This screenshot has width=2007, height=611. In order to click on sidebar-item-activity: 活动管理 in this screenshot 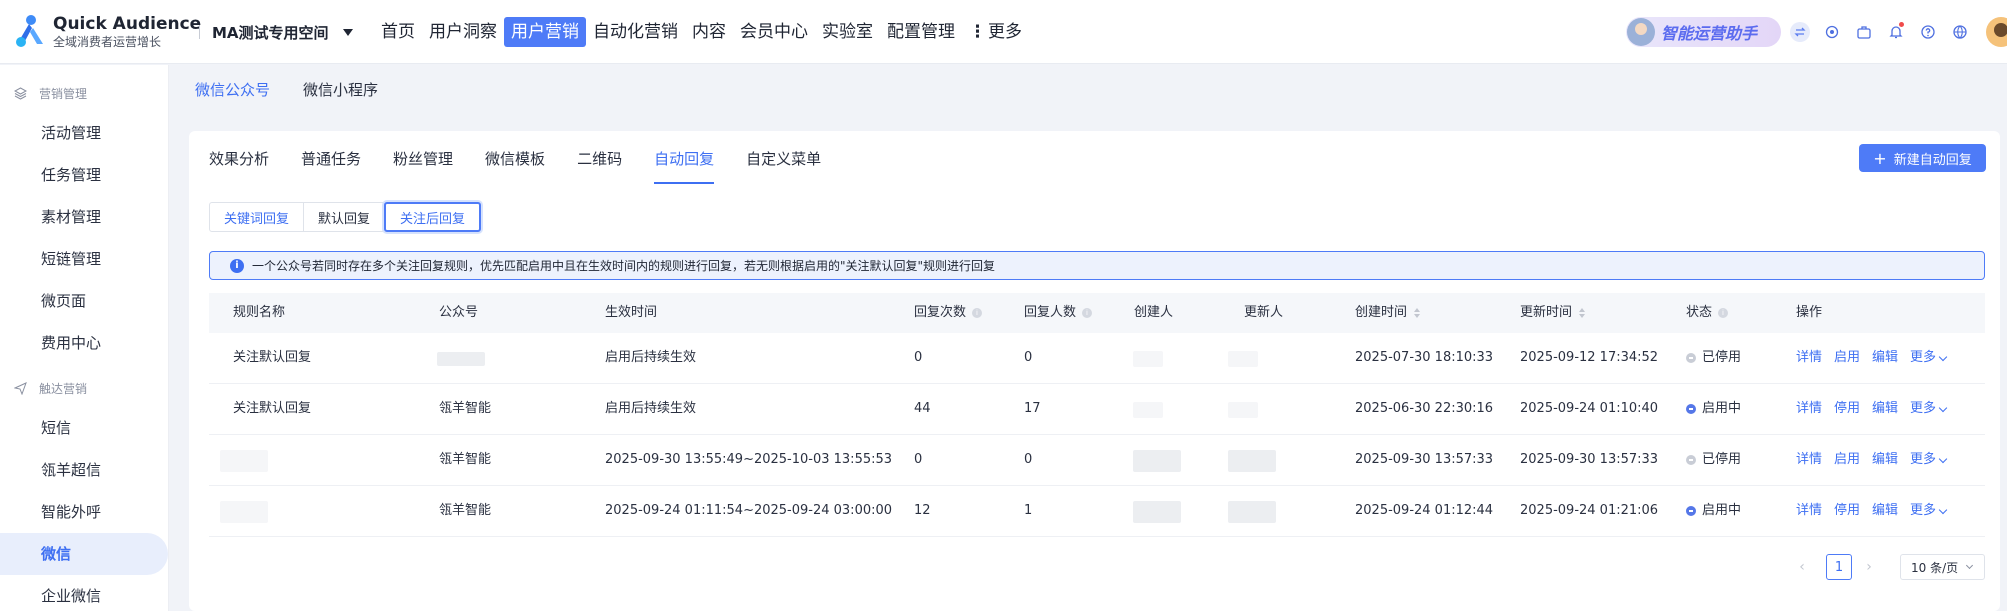, I will do `click(84, 133)`.